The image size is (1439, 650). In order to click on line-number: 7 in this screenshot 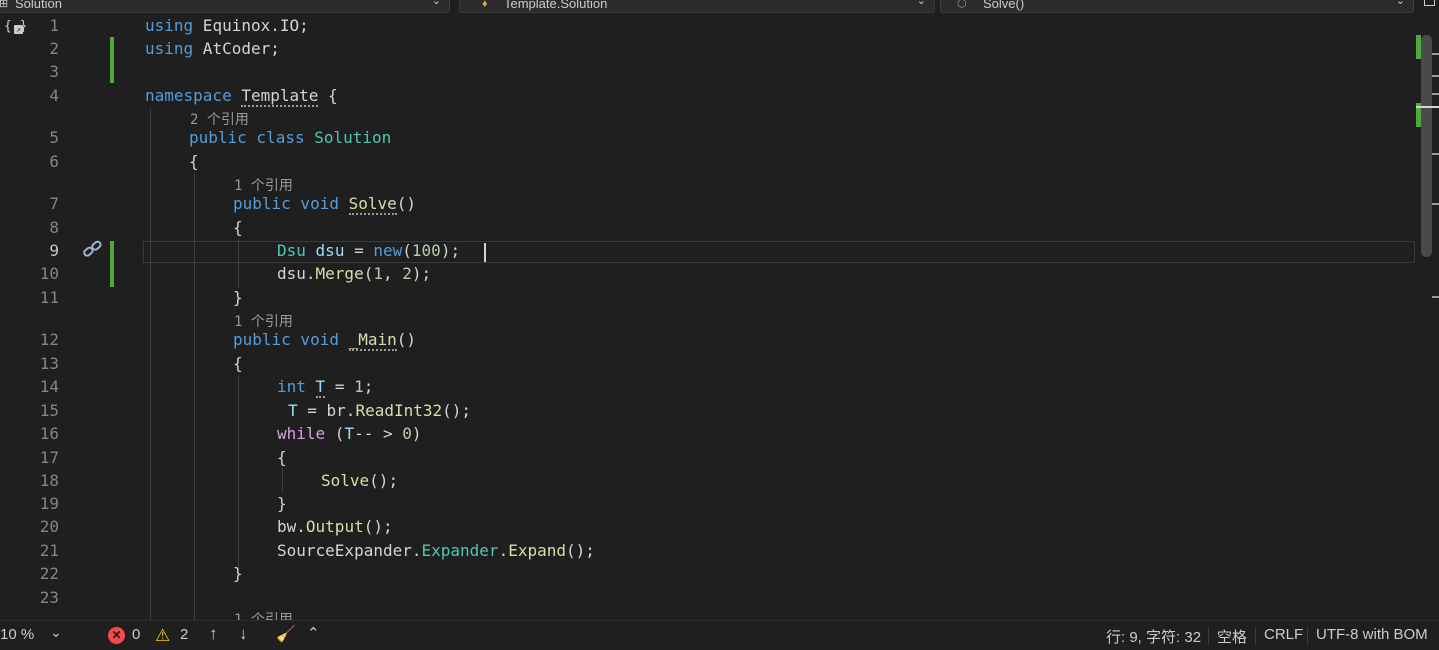, I will do `click(54, 203)`.